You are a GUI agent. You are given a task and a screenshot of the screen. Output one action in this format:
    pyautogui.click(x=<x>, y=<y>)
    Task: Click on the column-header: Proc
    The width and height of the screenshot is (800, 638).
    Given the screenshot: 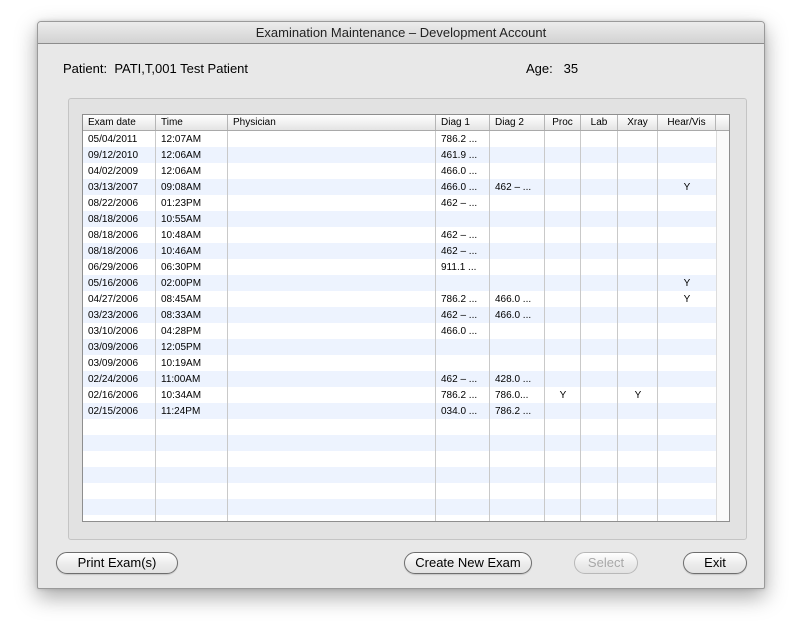 What is the action you would take?
    pyautogui.click(x=563, y=122)
    